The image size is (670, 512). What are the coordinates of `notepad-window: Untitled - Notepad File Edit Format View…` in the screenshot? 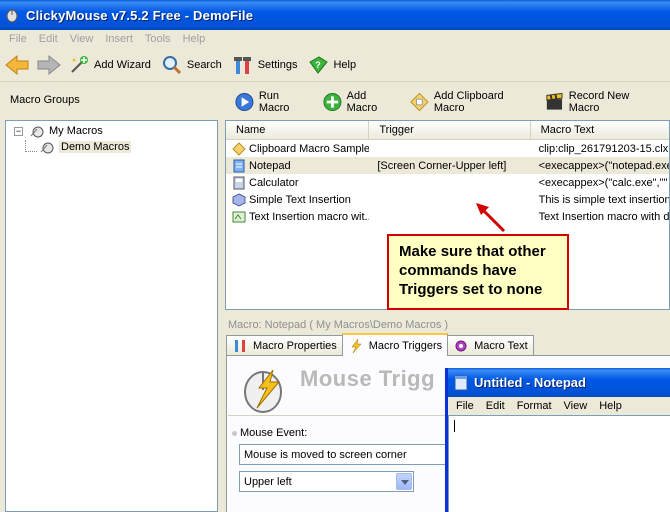 It's located at (557, 440).